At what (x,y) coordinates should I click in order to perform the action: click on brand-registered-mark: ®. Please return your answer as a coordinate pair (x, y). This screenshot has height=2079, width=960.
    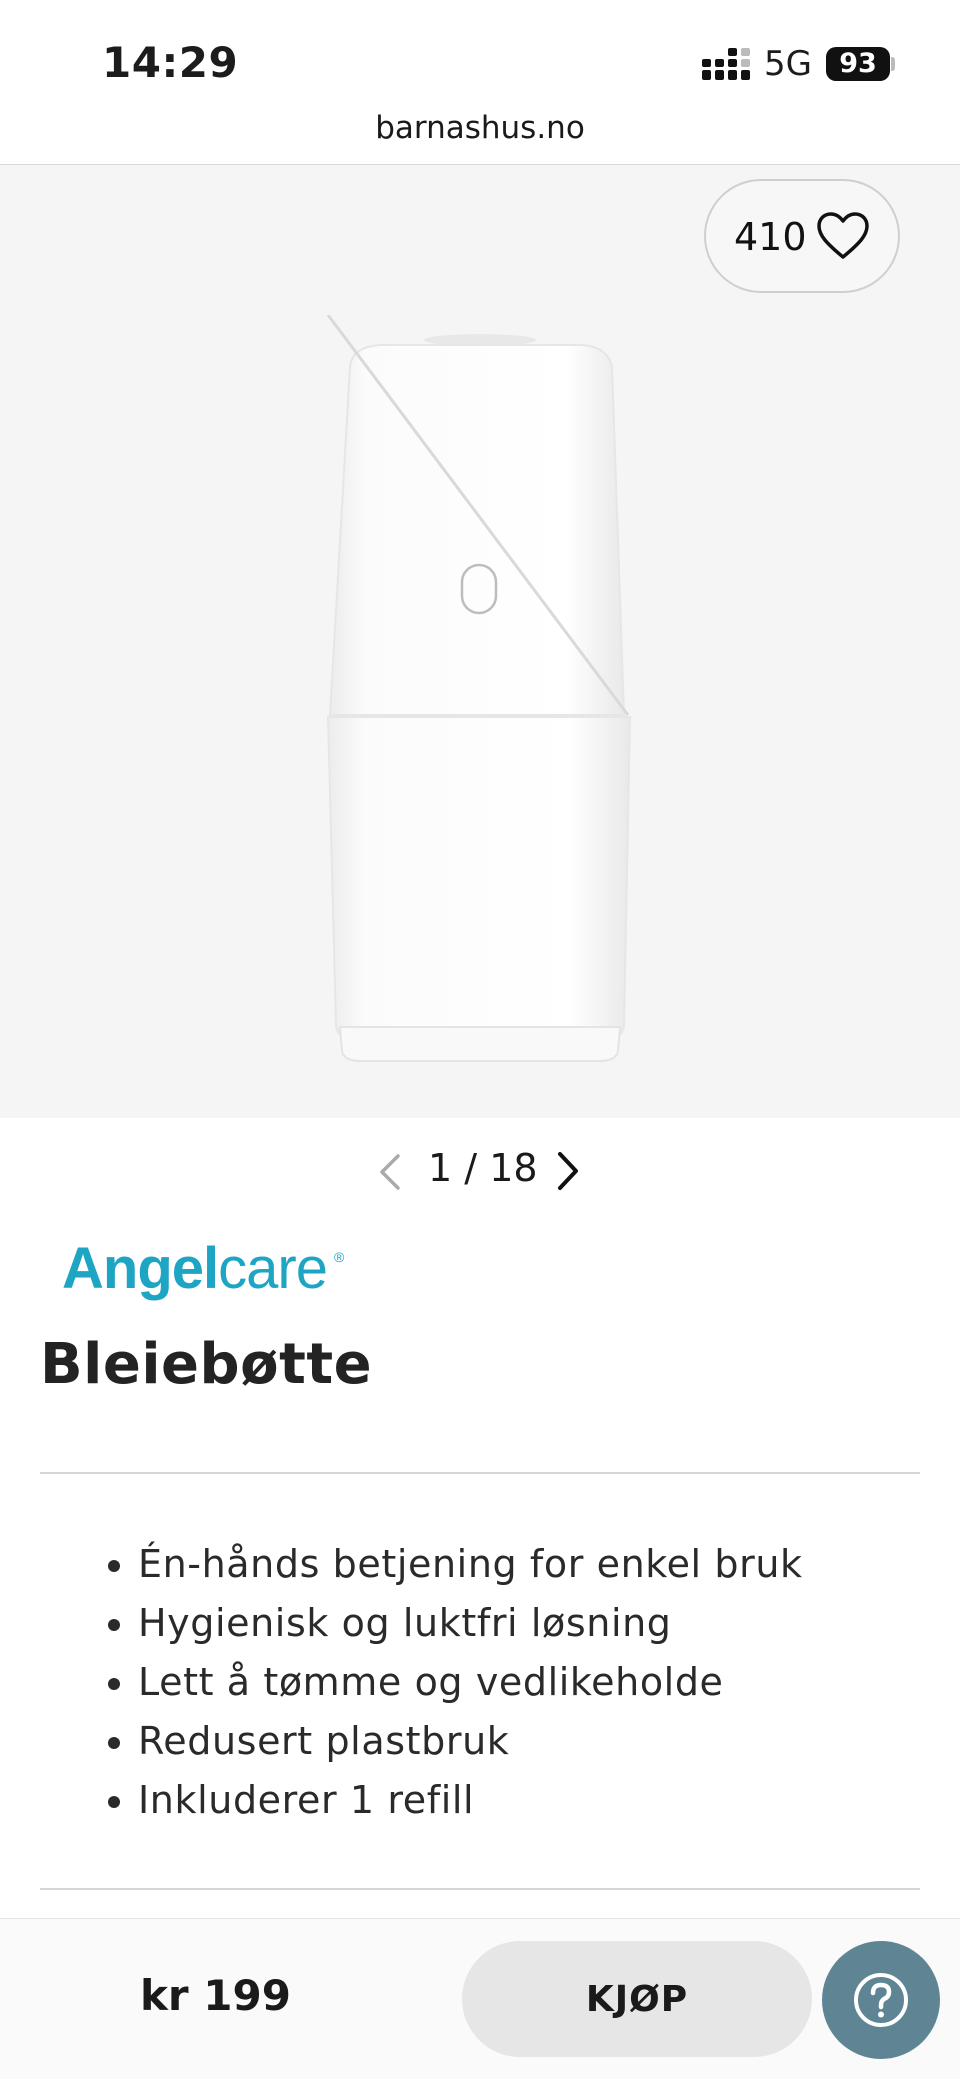
    Looking at the image, I should click on (339, 1257).